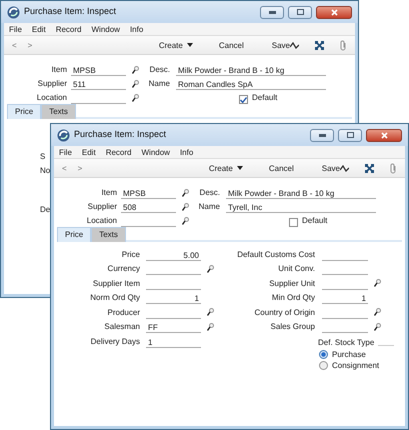 The height and width of the screenshot is (430, 409). Describe the element at coordinates (121, 327) in the screenshot. I see `field-label: Salesman` at that location.